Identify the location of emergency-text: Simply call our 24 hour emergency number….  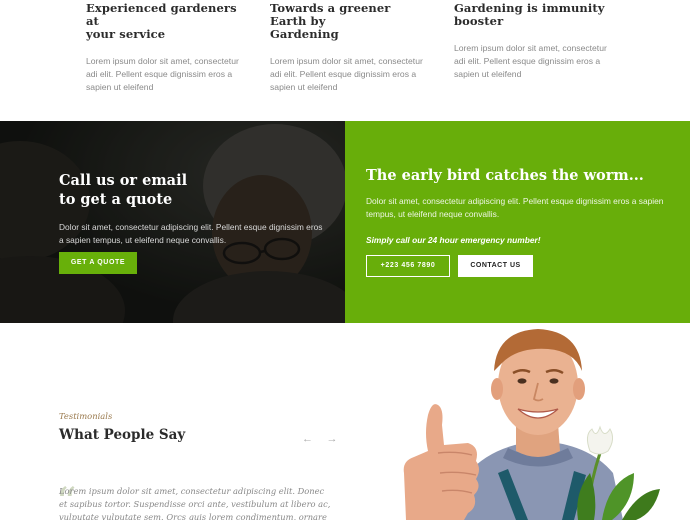
(453, 240).